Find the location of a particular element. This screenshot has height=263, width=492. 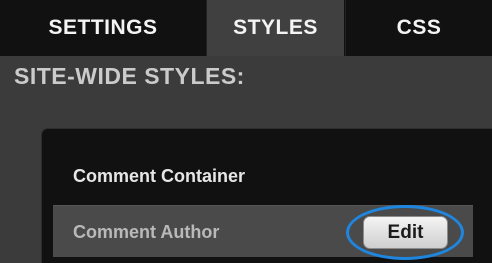

tab-styles: STYLES is located at coordinates (275, 28).